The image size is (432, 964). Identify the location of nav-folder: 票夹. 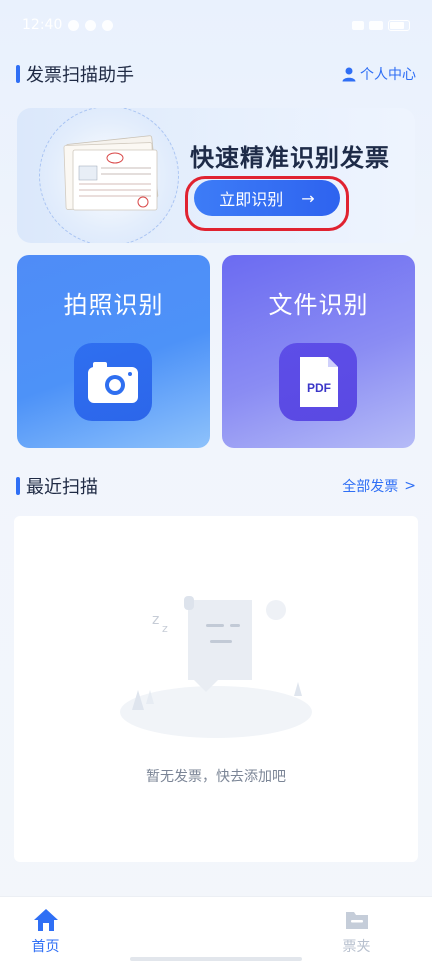
(316, 930).